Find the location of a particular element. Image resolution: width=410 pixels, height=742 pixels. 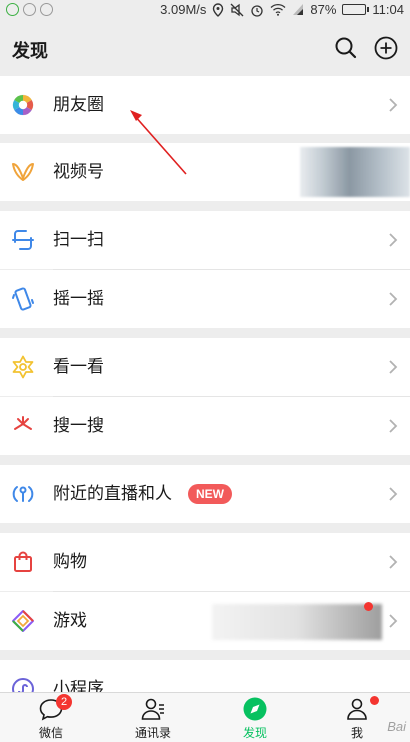

header: 发现 is located at coordinates (205, 48).